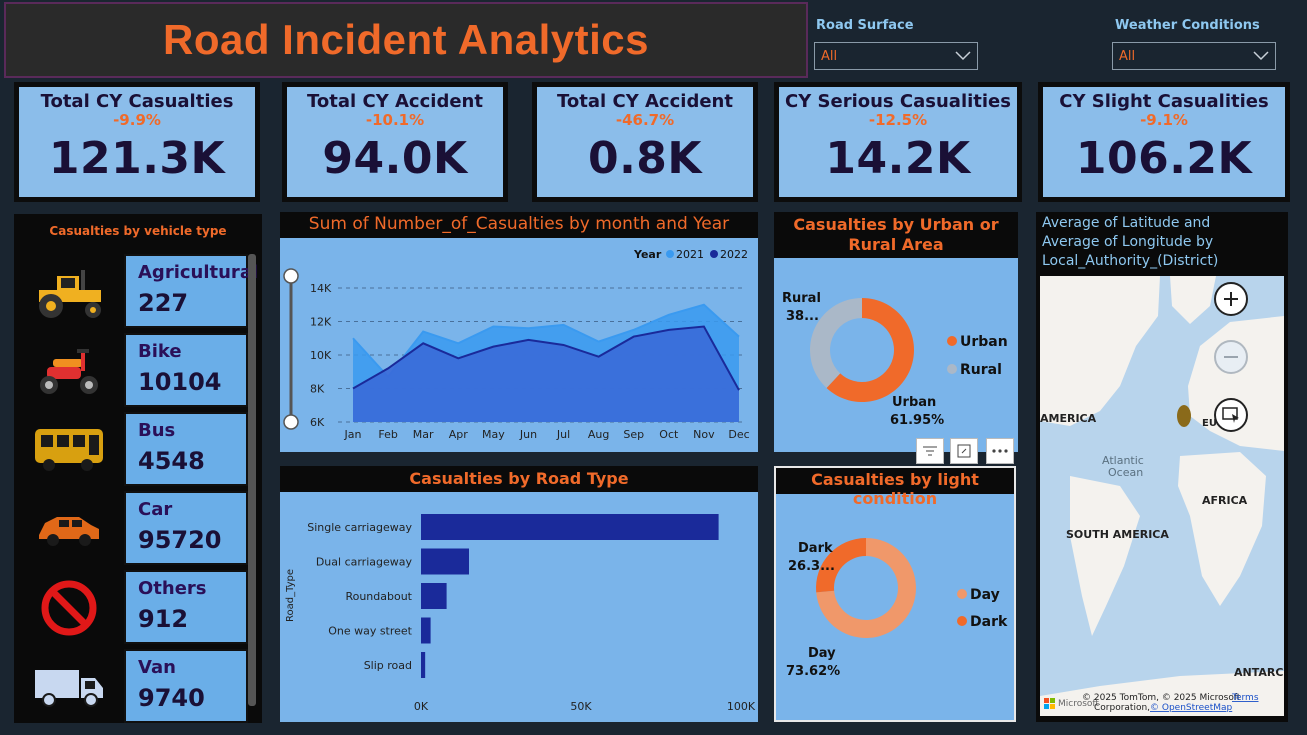 The height and width of the screenshot is (735, 1307). I want to click on vehicle-card: Car 95720, so click(186, 528).